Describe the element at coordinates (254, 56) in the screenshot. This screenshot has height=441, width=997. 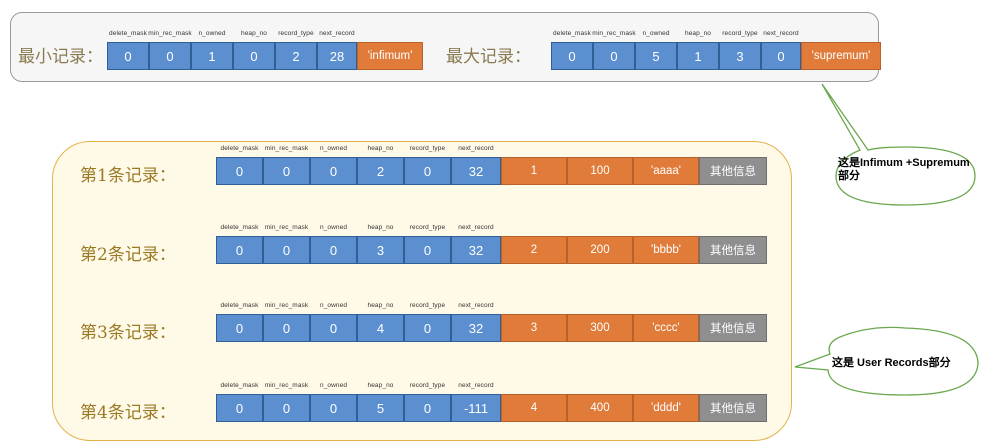
I see `infimum-field-heap_no: 0` at that location.